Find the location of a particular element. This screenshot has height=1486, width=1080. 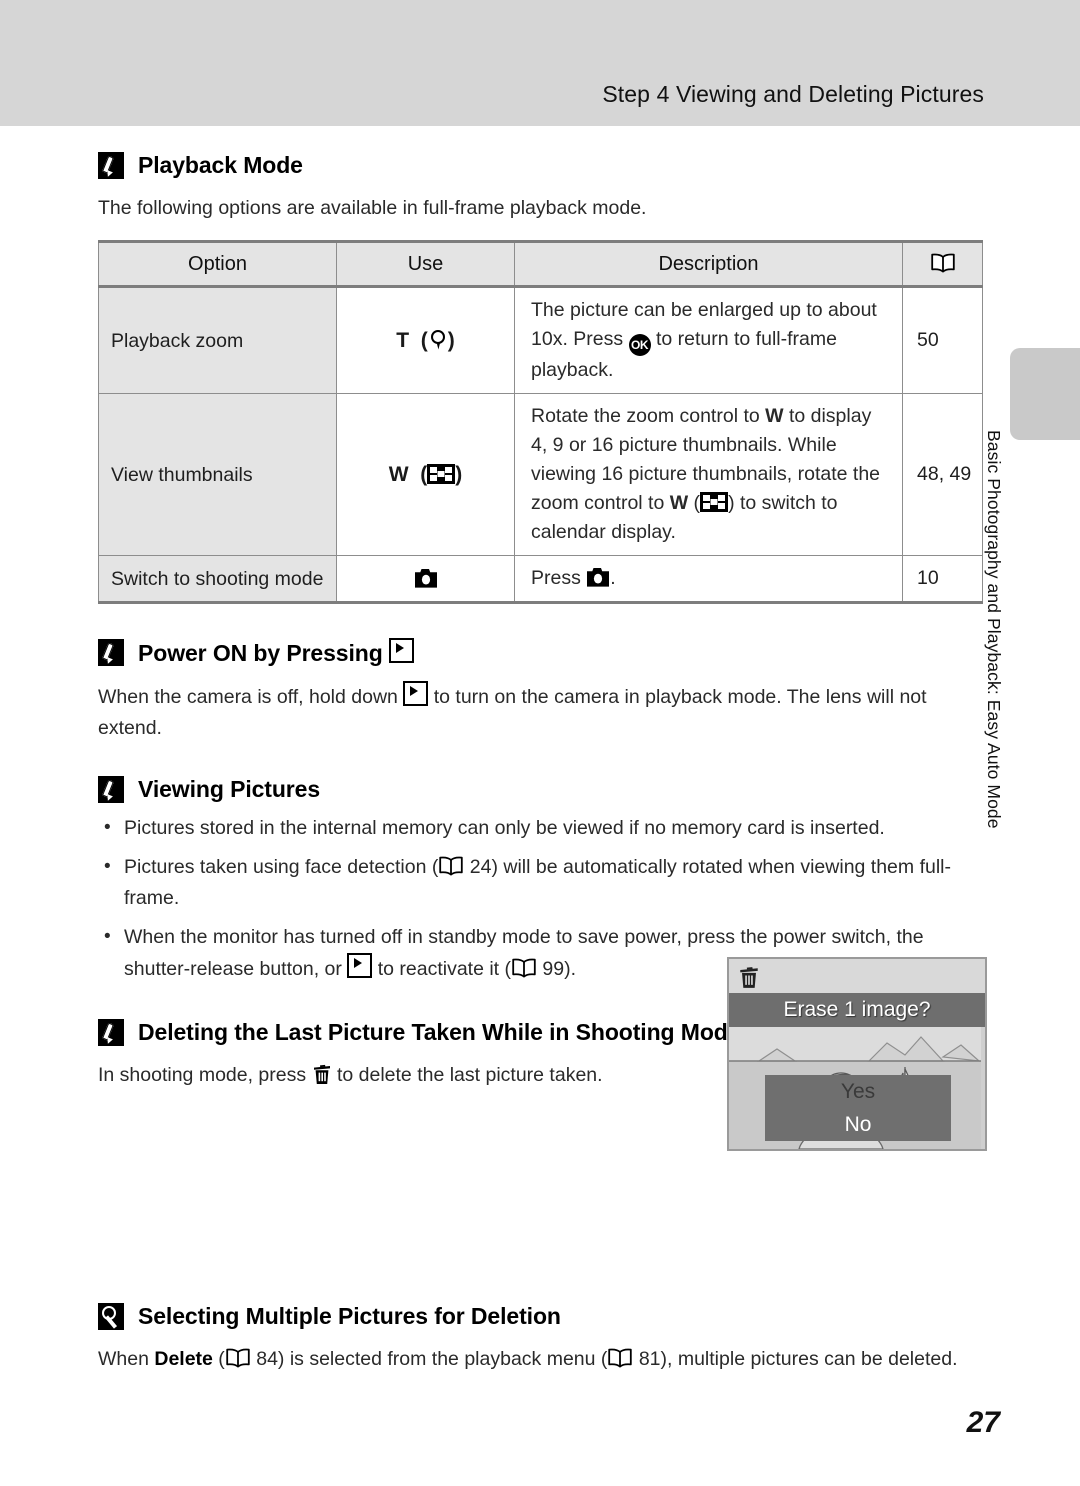

description-text-part-4: ( is located at coordinates (694, 503).